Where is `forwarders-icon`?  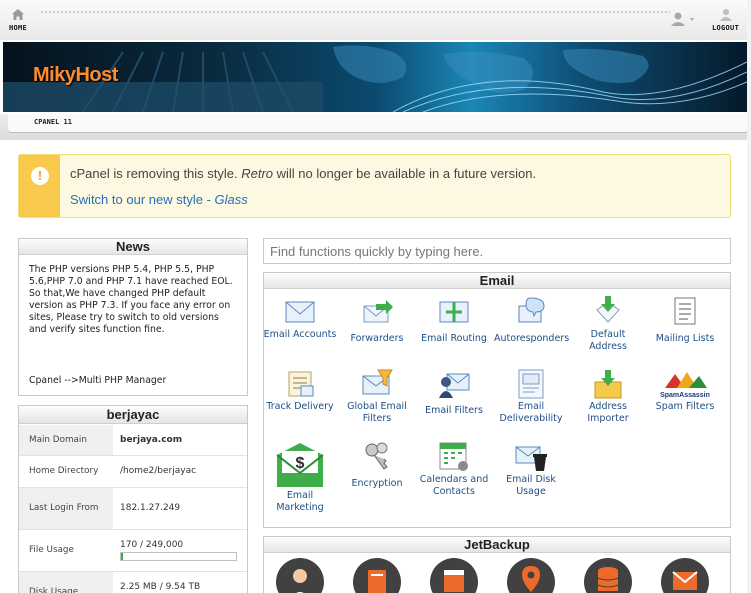 forwarders-icon is located at coordinates (378, 311).